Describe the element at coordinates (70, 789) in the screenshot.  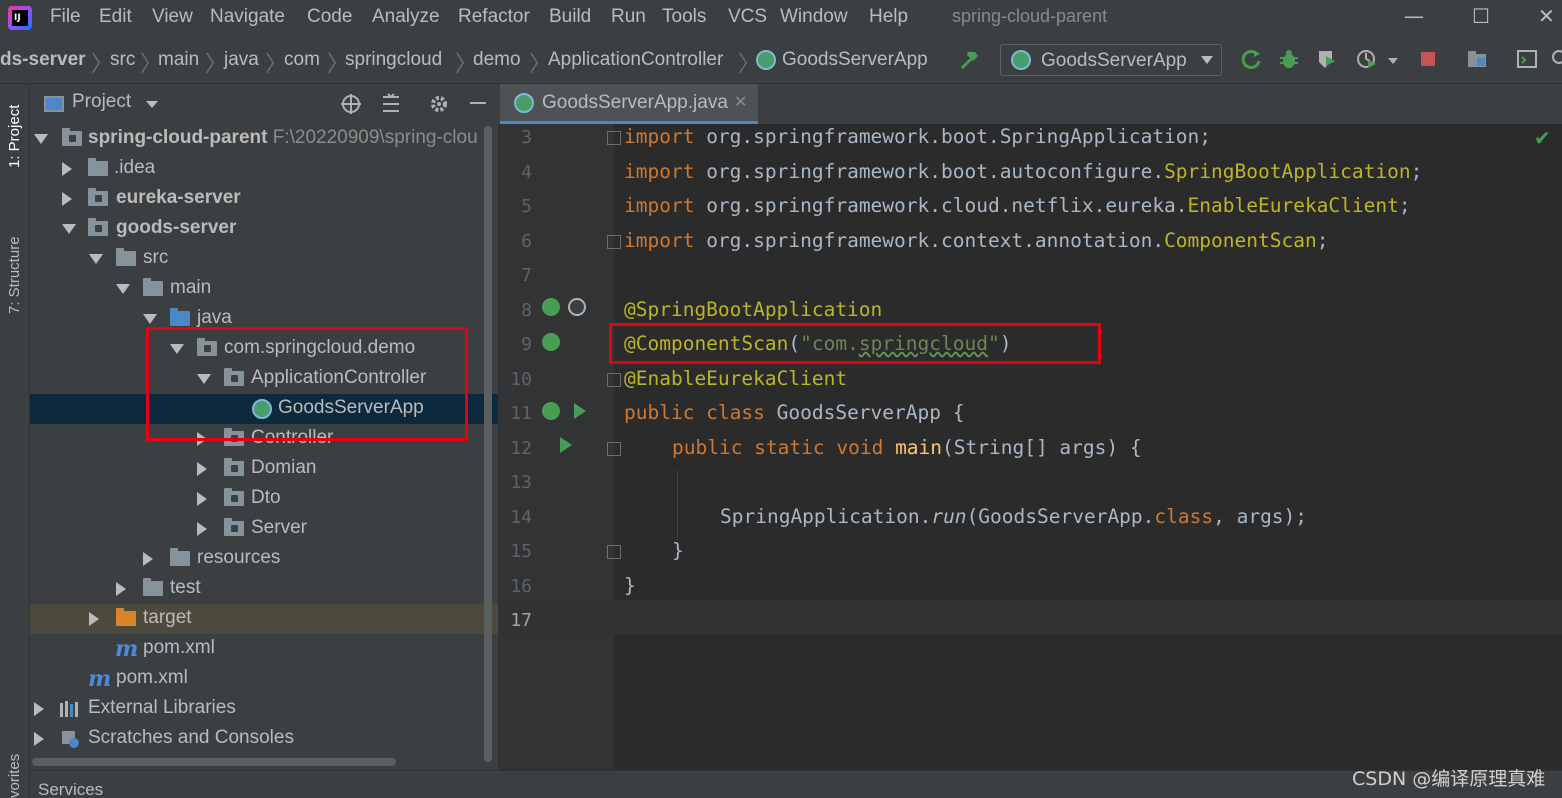
I see `tab-services: Services` at that location.